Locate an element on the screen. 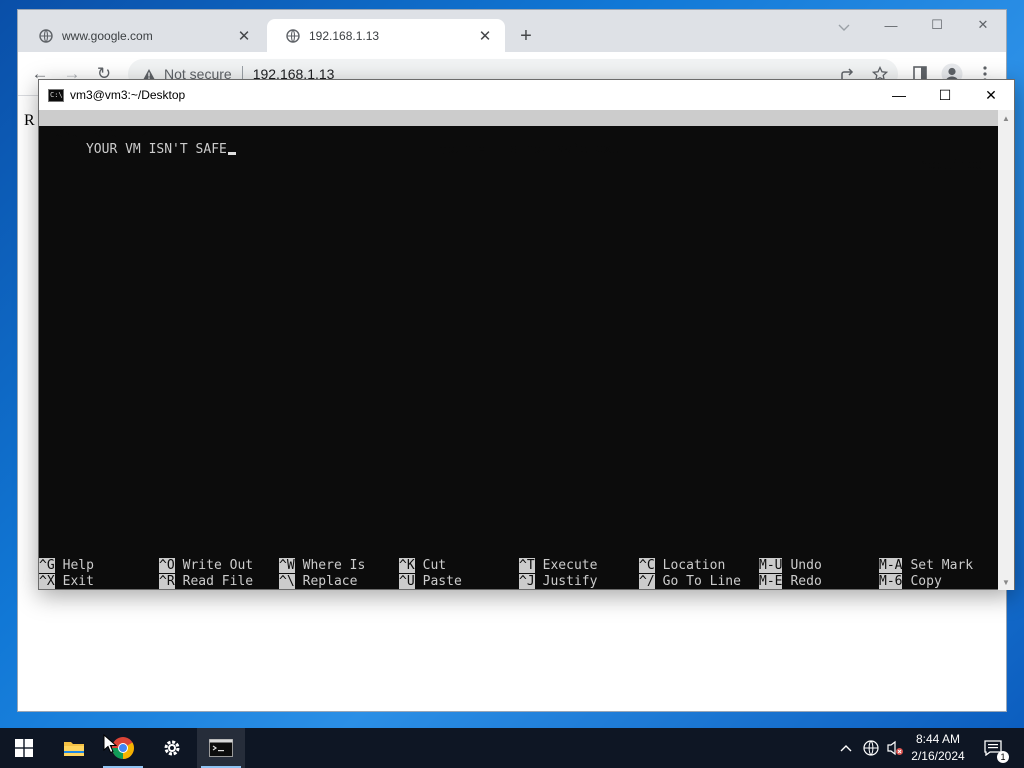 Image resolution: width=1024 pixels, height=768 pixels. shortcut-read-file: ^R Read File is located at coordinates (206, 582).